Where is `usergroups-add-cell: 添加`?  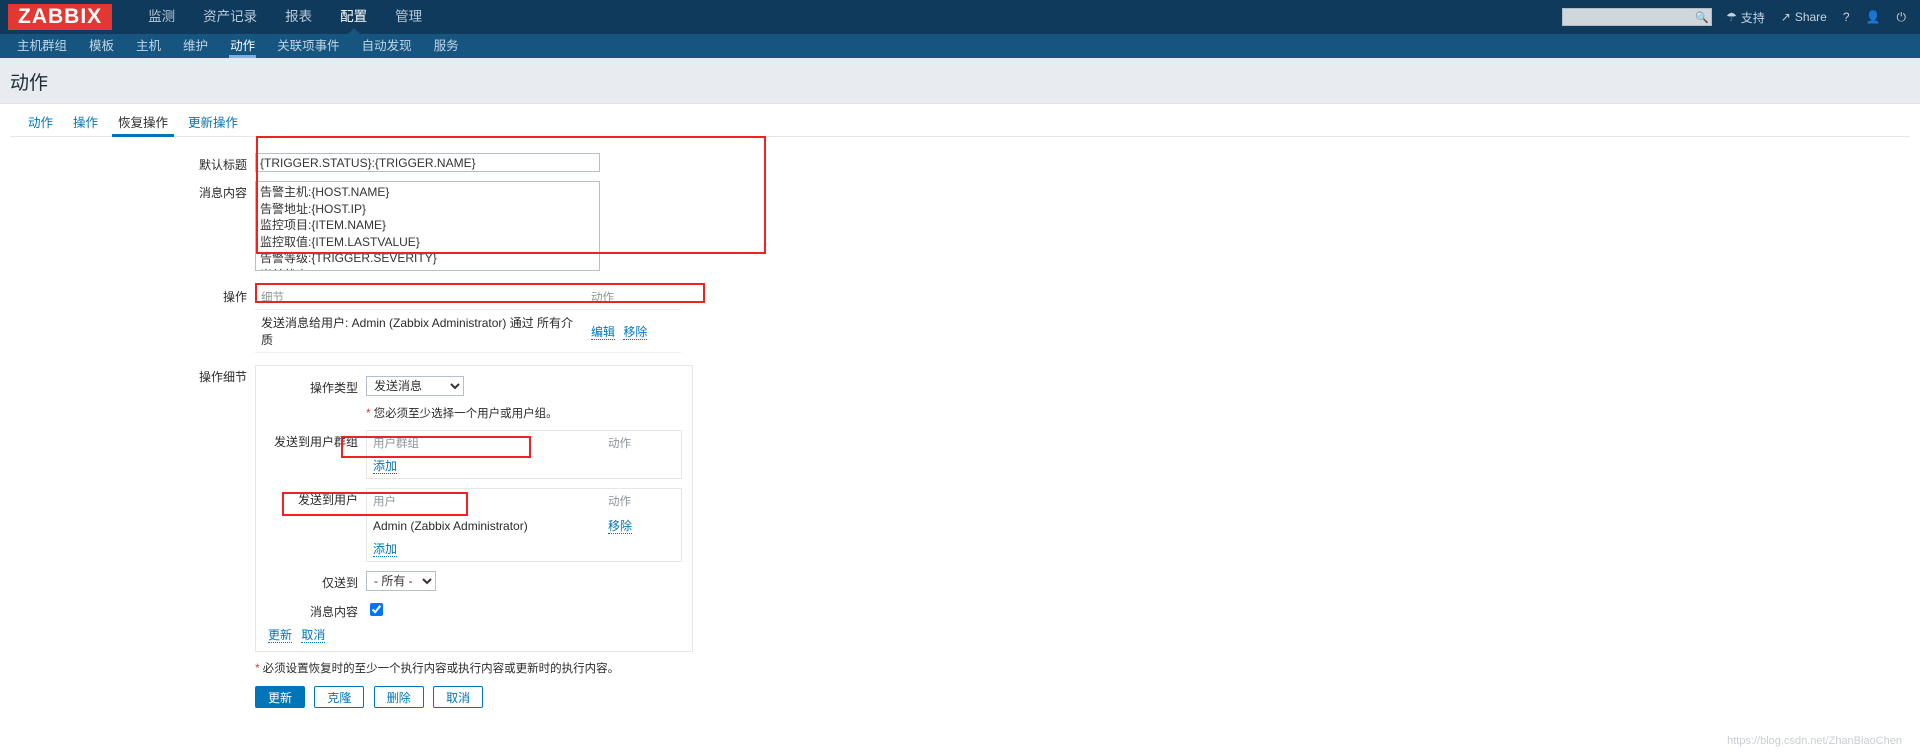
usergroups-add-cell: 添加 is located at coordinates (524, 466).